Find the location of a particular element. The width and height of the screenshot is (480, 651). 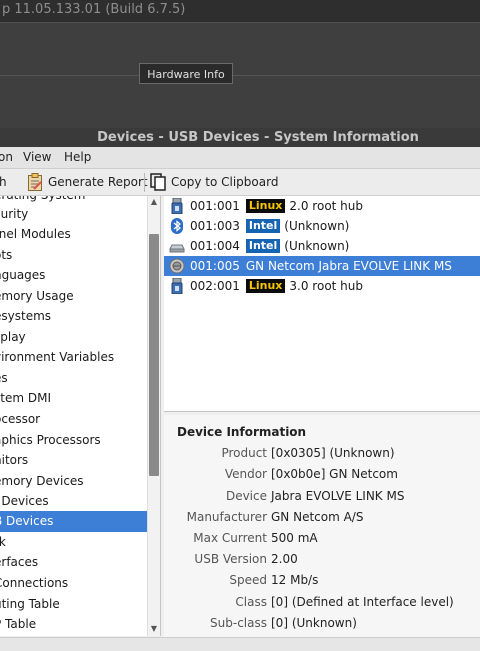

device-name: GN Netcom Jabra EVOLVE LINK MS is located at coordinates (348, 266).